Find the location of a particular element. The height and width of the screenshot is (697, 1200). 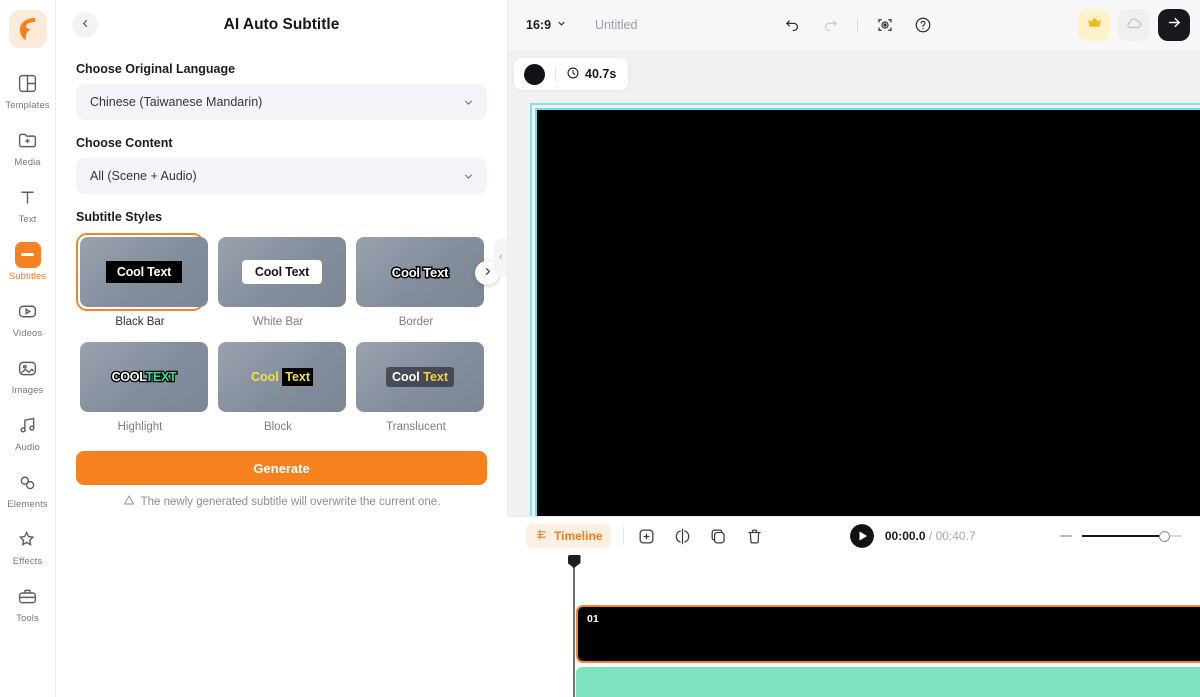

timeline-section: Timeline 00:00.0 / 00:40.7 01 is located at coordinates (854, 606).